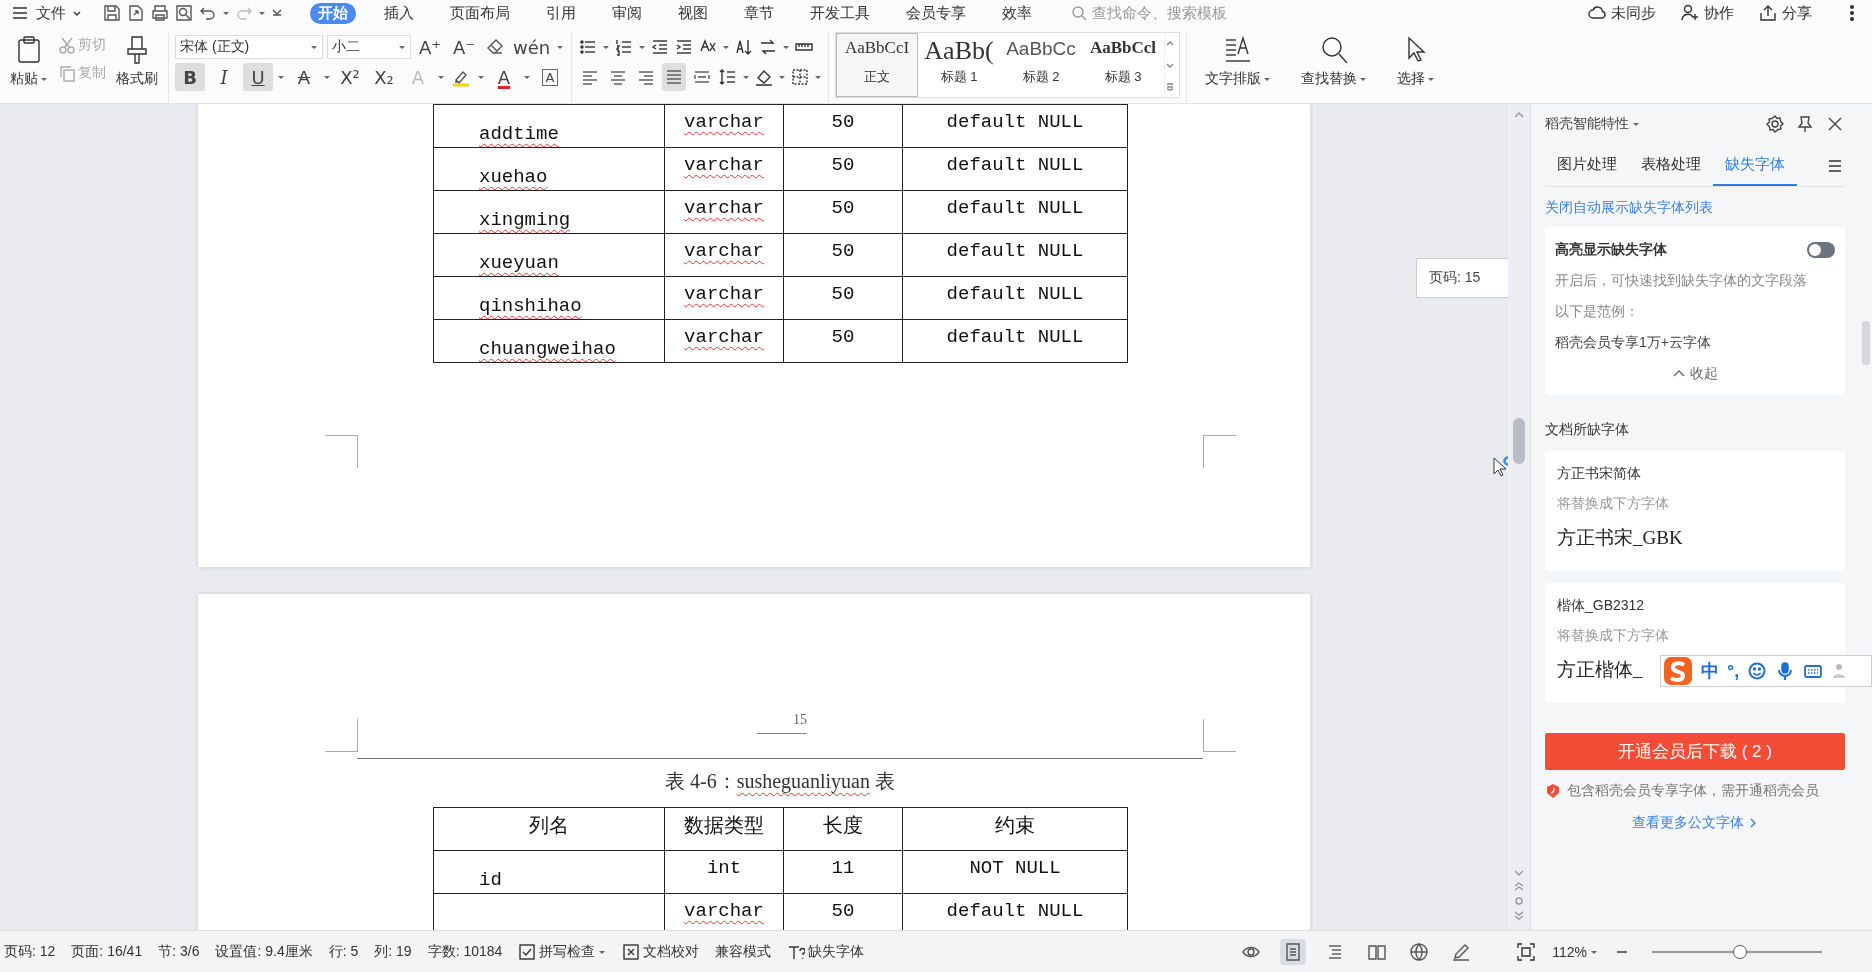 The image size is (1872, 972). I want to click on emoji-icon, so click(1757, 671).